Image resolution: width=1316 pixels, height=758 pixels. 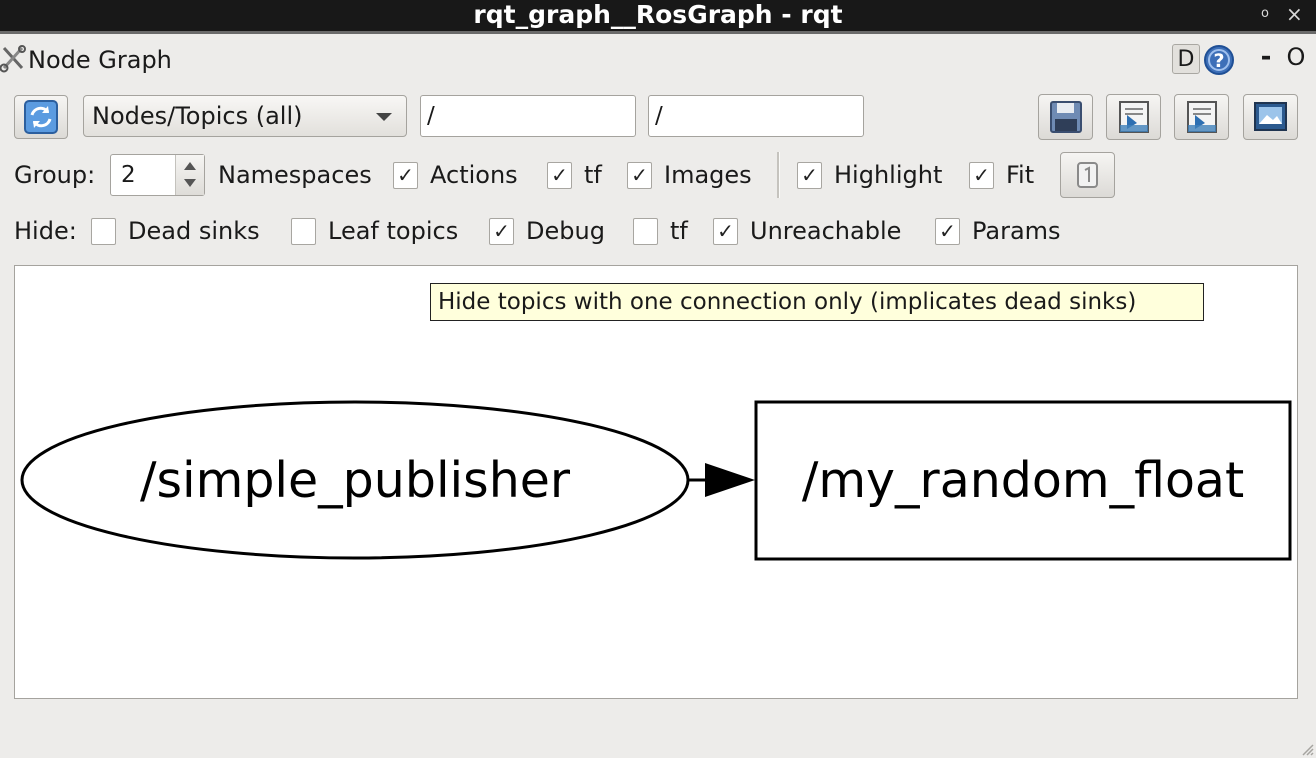 I want to click on actions-label: Actions, so click(x=474, y=175).